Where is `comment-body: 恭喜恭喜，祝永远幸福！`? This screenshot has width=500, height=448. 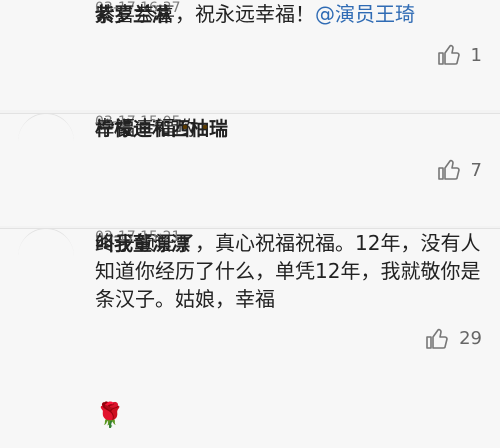
comment-body: 恭喜恭喜，祝永远幸福！ is located at coordinates (205, 14).